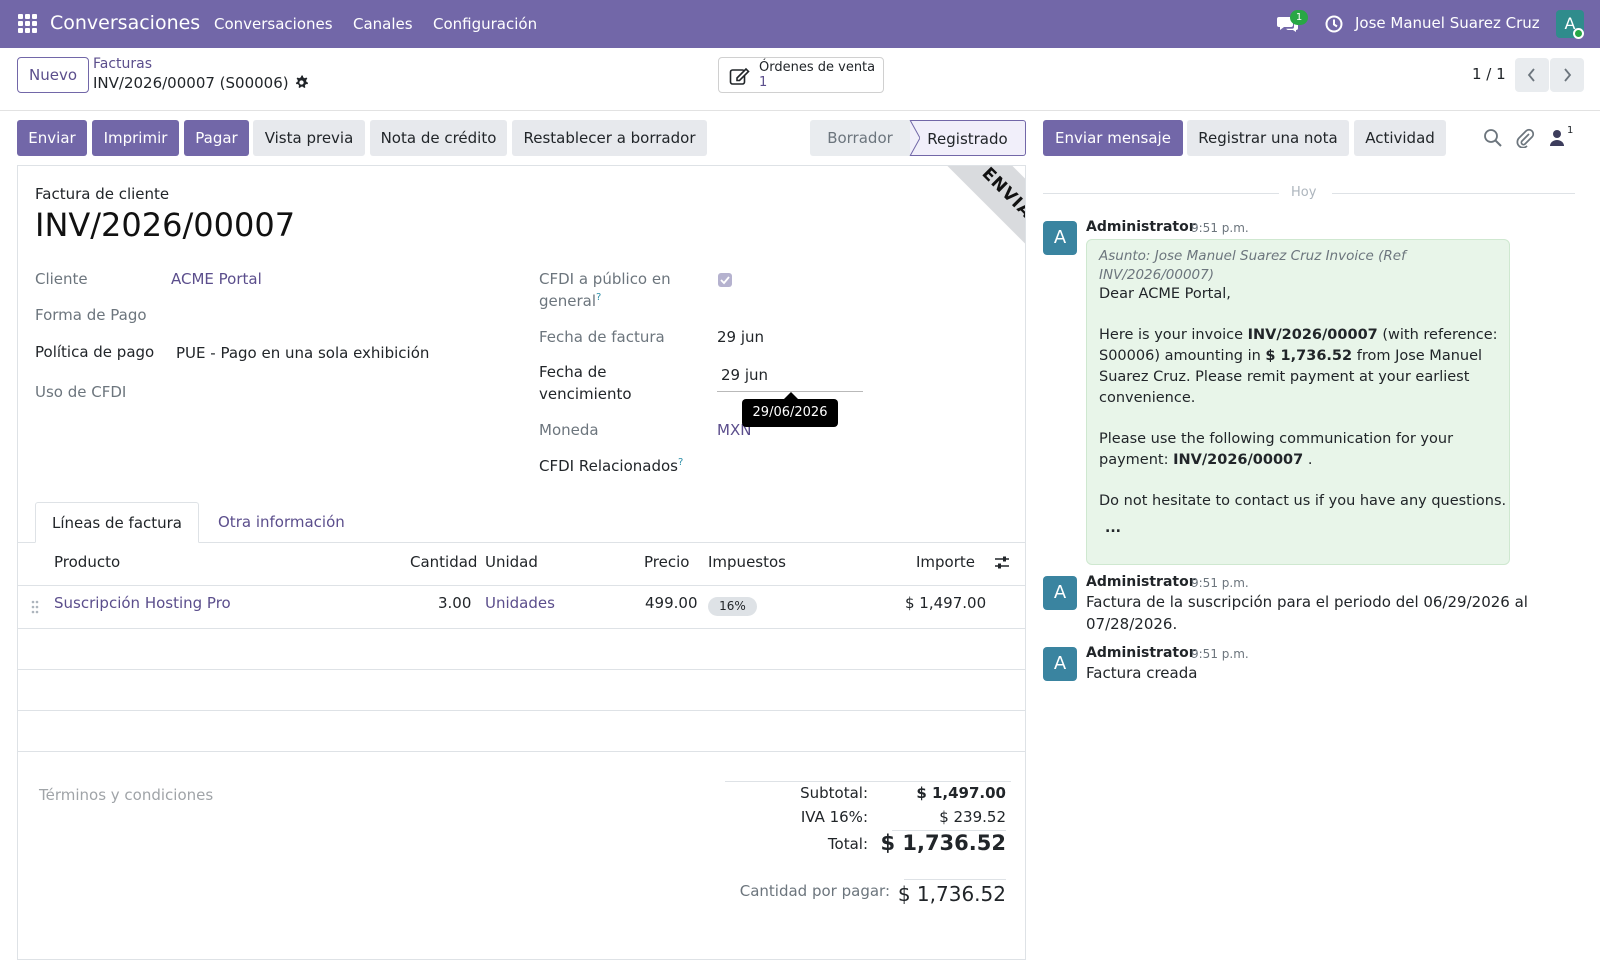 This screenshot has height=960, width=1600. I want to click on tab-other-info: Otra información, so click(281, 522).